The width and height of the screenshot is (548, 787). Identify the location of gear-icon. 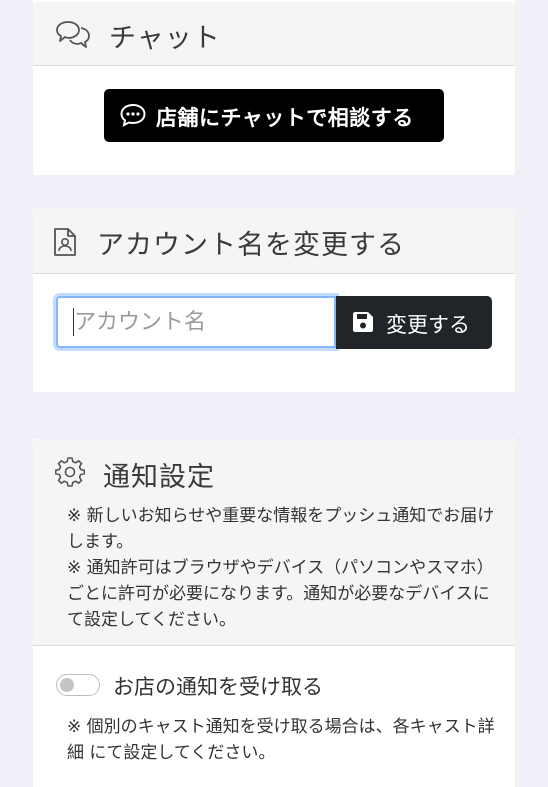
(70, 472).